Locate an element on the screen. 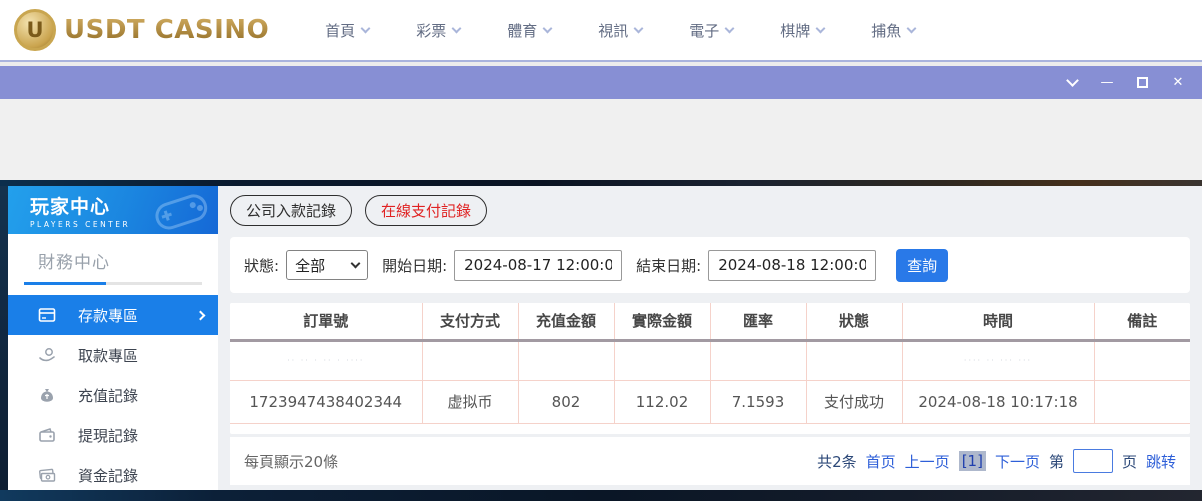 This screenshot has width=1202, height=501. sidebar-item-deposit-zone: 存款專區 is located at coordinates (113, 315).